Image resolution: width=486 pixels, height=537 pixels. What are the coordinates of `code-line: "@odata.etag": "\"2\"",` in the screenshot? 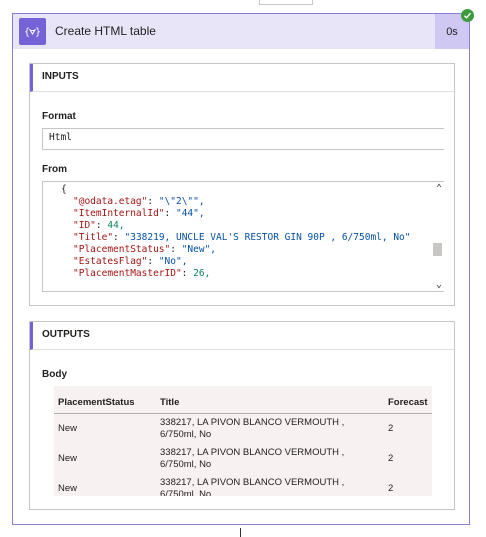 It's located at (139, 201).